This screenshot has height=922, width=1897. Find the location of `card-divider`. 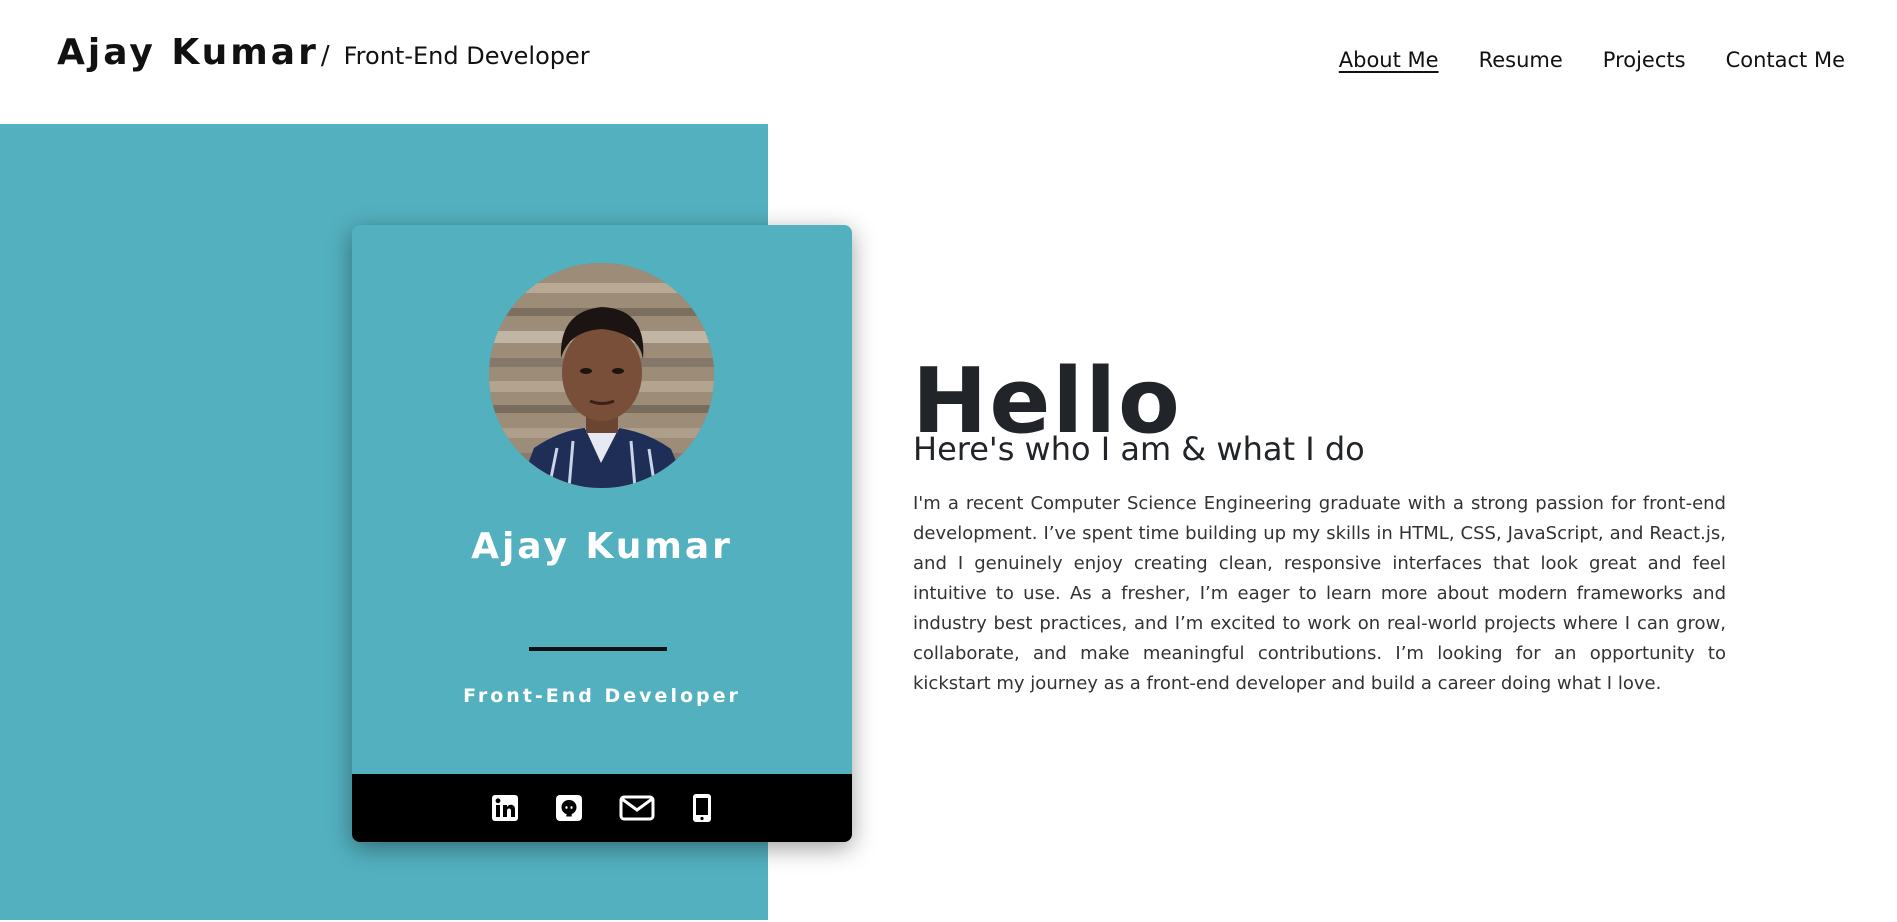

card-divider is located at coordinates (598, 649).